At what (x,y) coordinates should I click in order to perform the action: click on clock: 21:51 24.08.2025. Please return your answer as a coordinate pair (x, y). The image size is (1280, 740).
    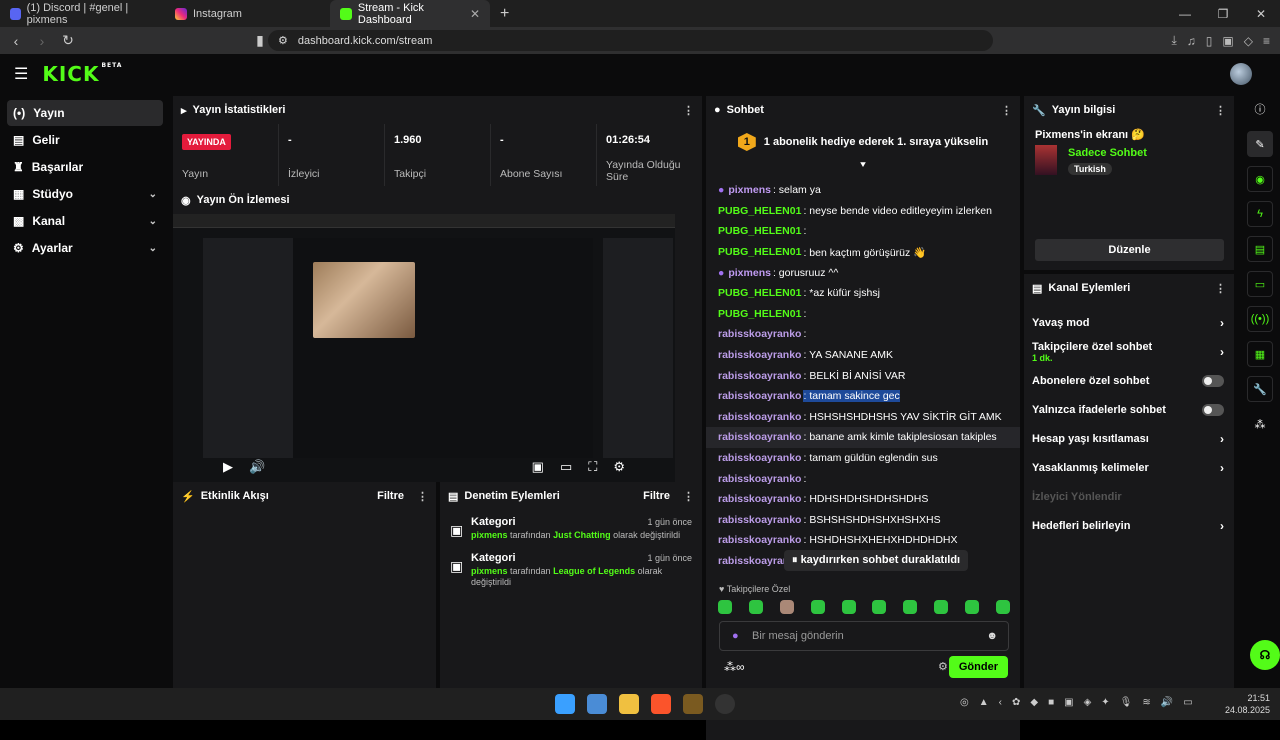
    Looking at the image, I should click on (1247, 704).